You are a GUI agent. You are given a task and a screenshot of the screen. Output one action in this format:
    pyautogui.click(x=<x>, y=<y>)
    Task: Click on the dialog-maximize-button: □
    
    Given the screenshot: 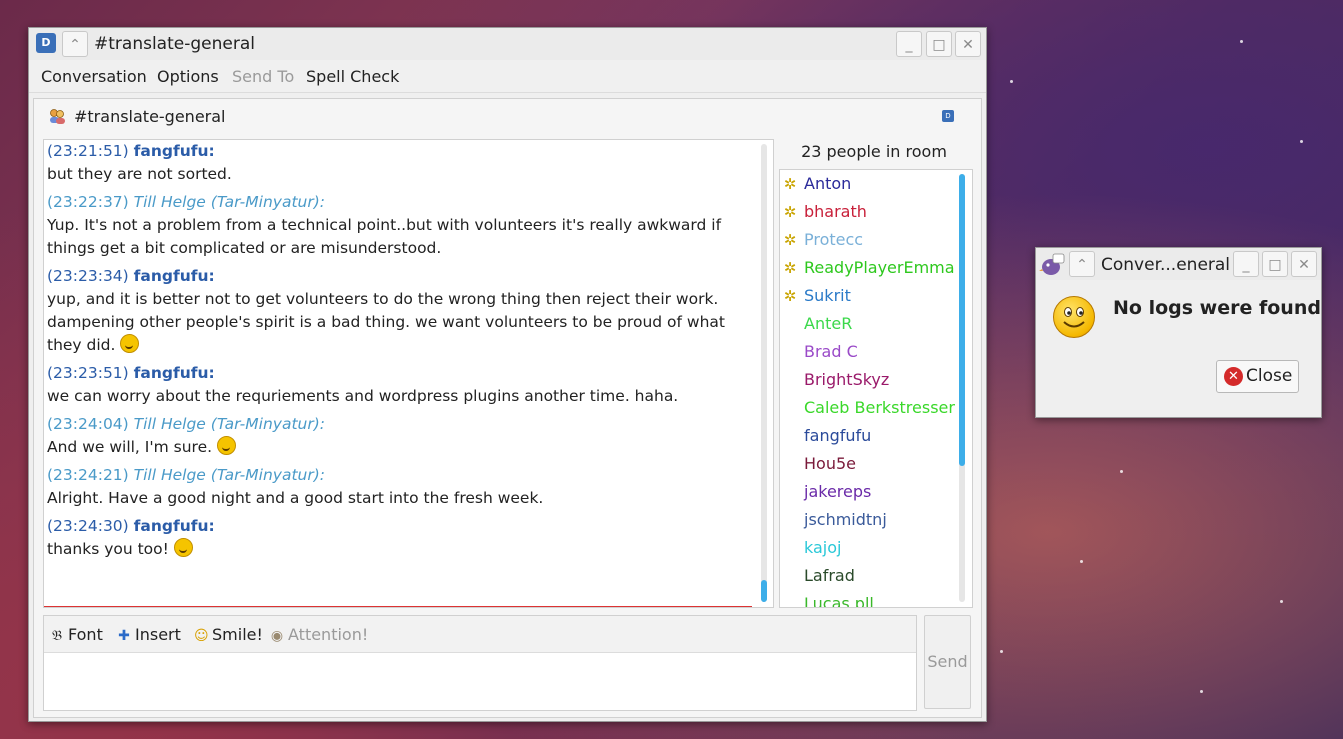 What is the action you would take?
    pyautogui.click(x=1275, y=264)
    